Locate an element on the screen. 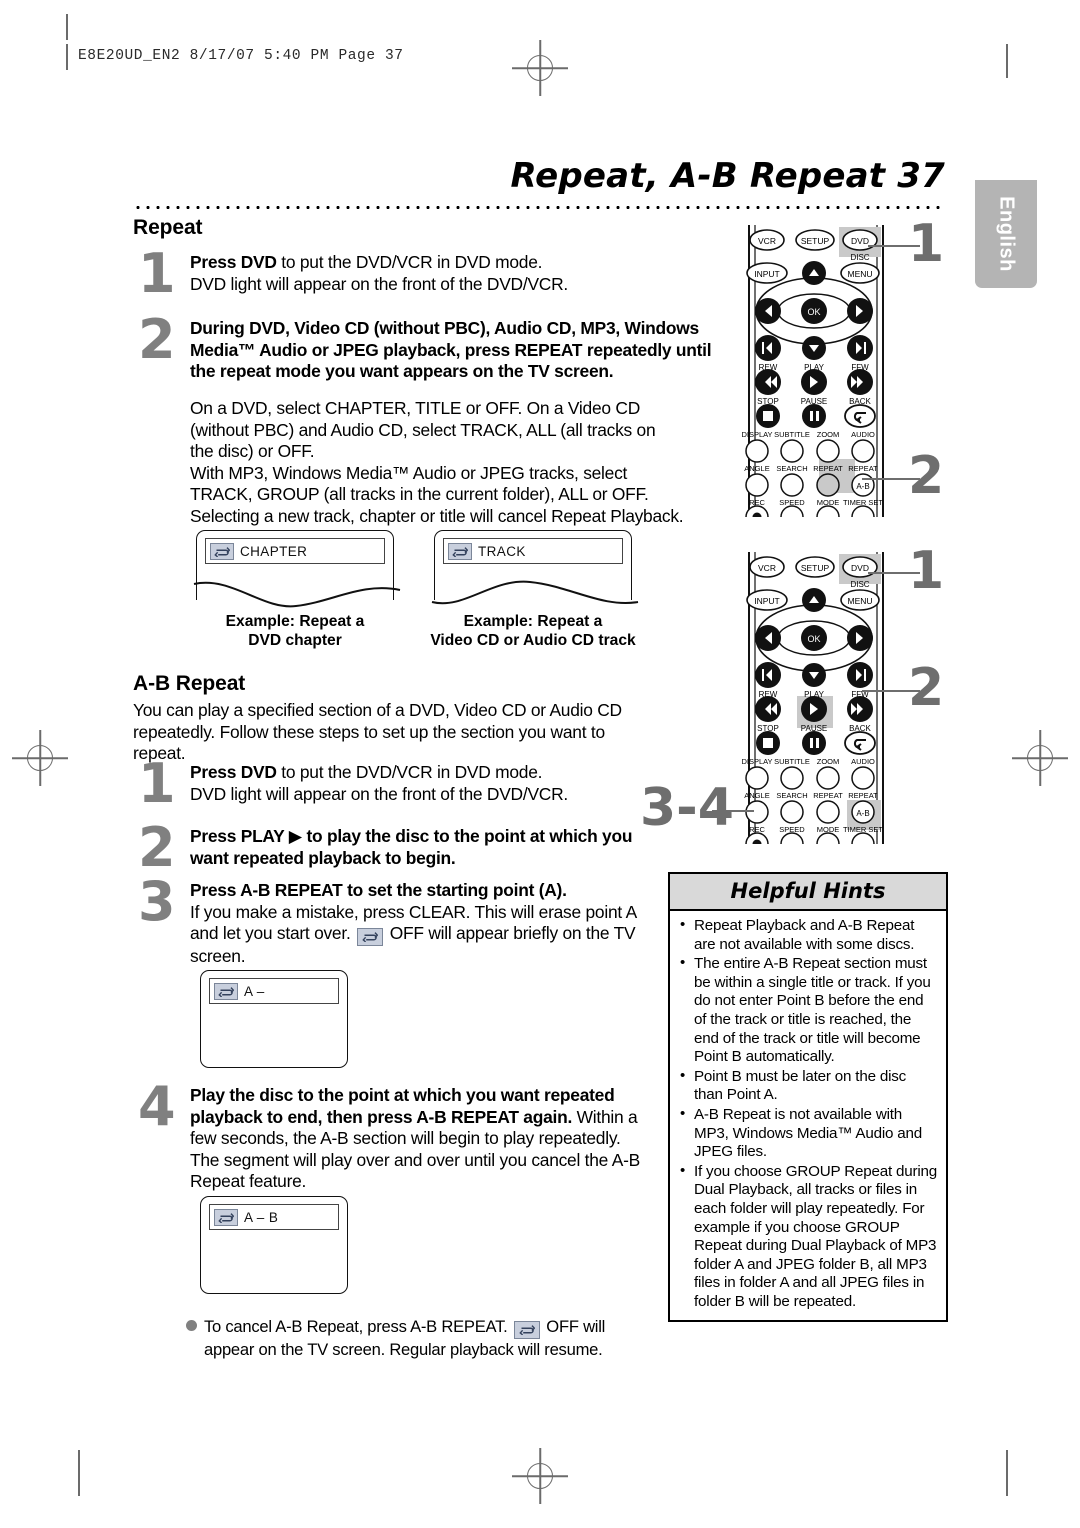 Image resolution: width=1080 pixels, height=1528 pixels. ab-step-2-number: 2 is located at coordinates (157, 847).